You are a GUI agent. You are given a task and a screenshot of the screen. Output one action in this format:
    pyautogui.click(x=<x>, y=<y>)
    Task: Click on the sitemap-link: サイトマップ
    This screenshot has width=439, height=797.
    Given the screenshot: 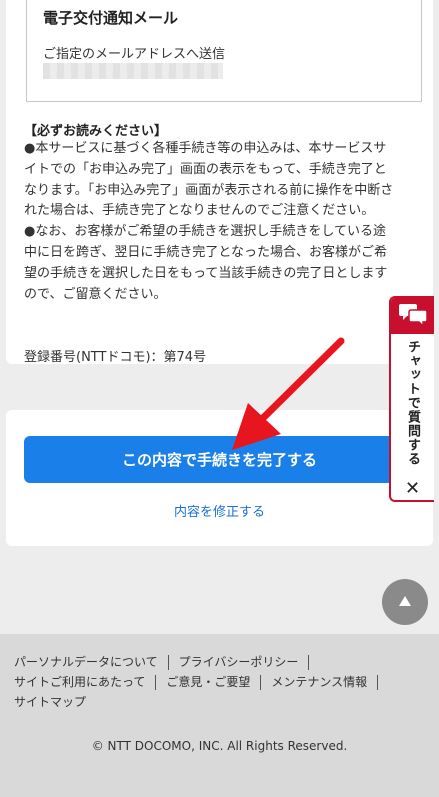 What is the action you would take?
    pyautogui.click(x=50, y=702)
    